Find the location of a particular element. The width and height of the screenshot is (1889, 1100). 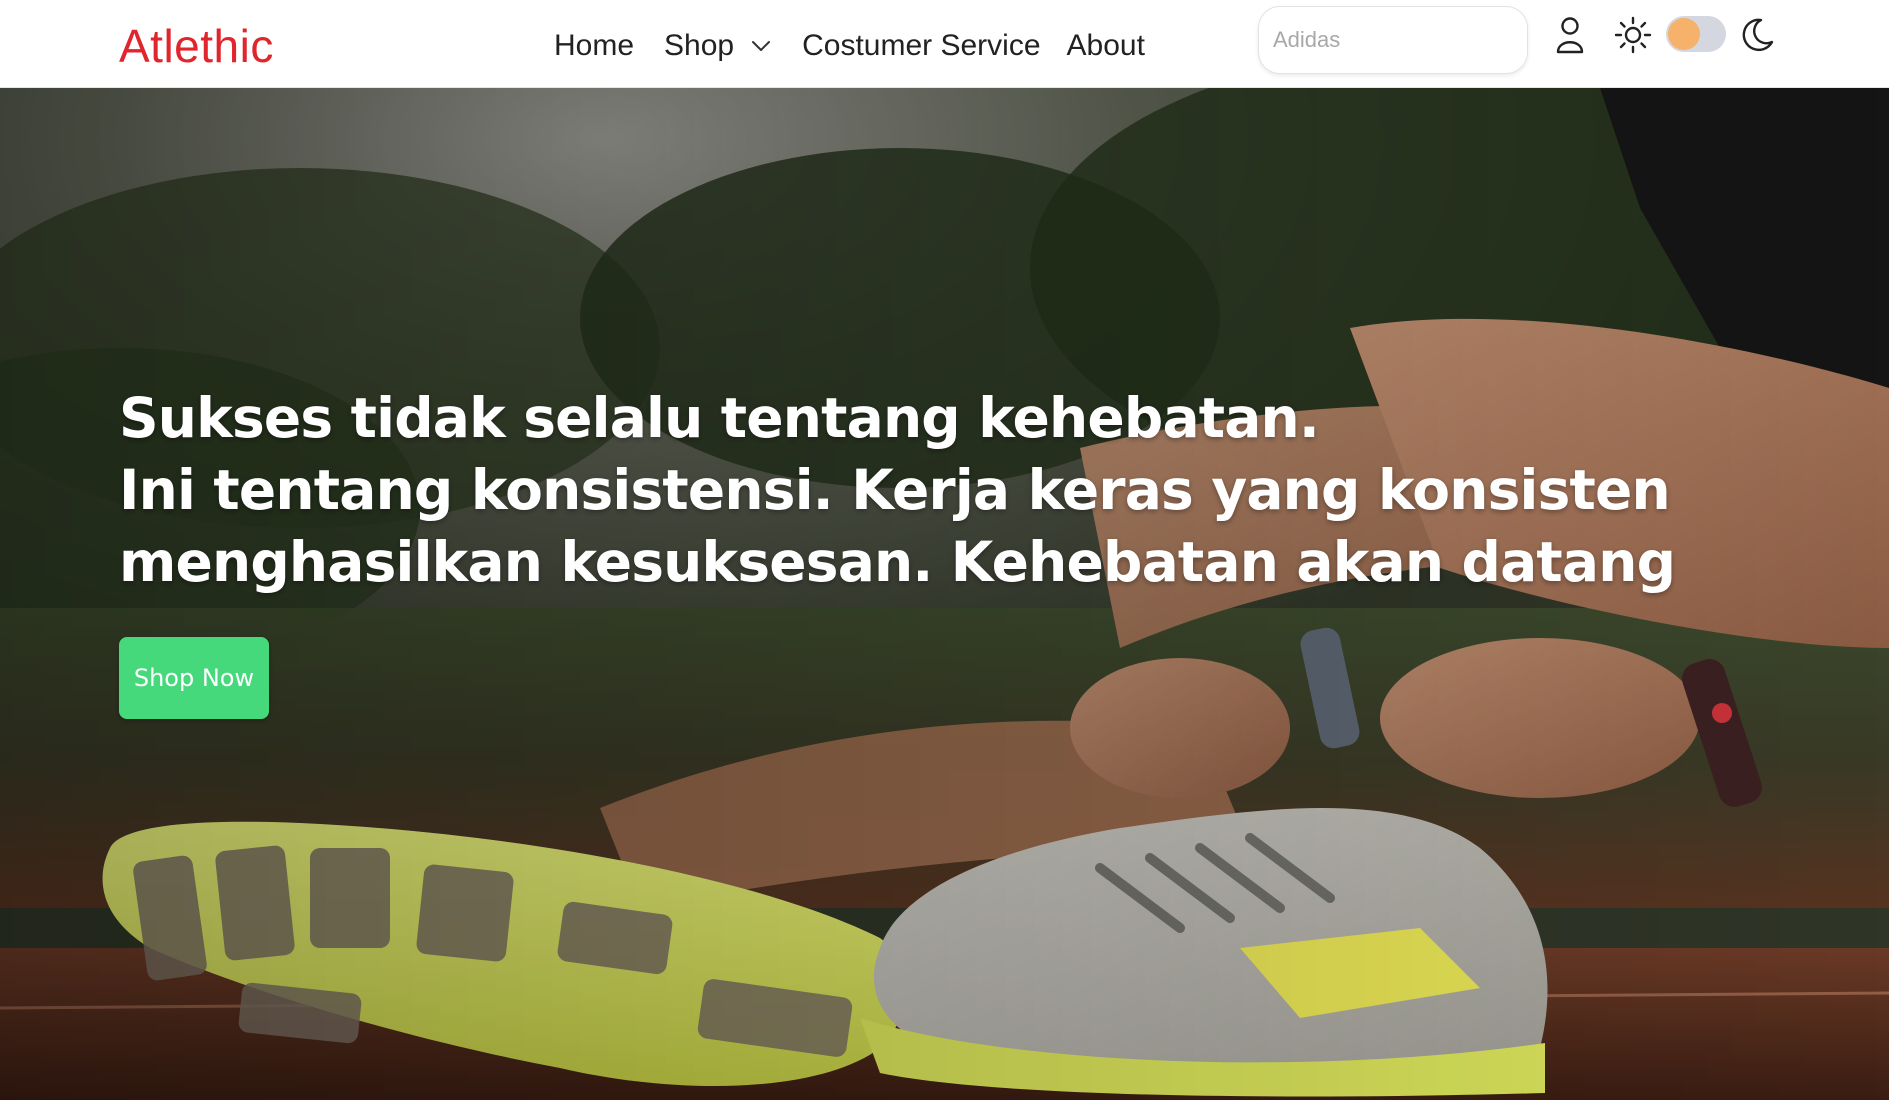

nav-shop-dropdown: Shop is located at coordinates (718, 46).